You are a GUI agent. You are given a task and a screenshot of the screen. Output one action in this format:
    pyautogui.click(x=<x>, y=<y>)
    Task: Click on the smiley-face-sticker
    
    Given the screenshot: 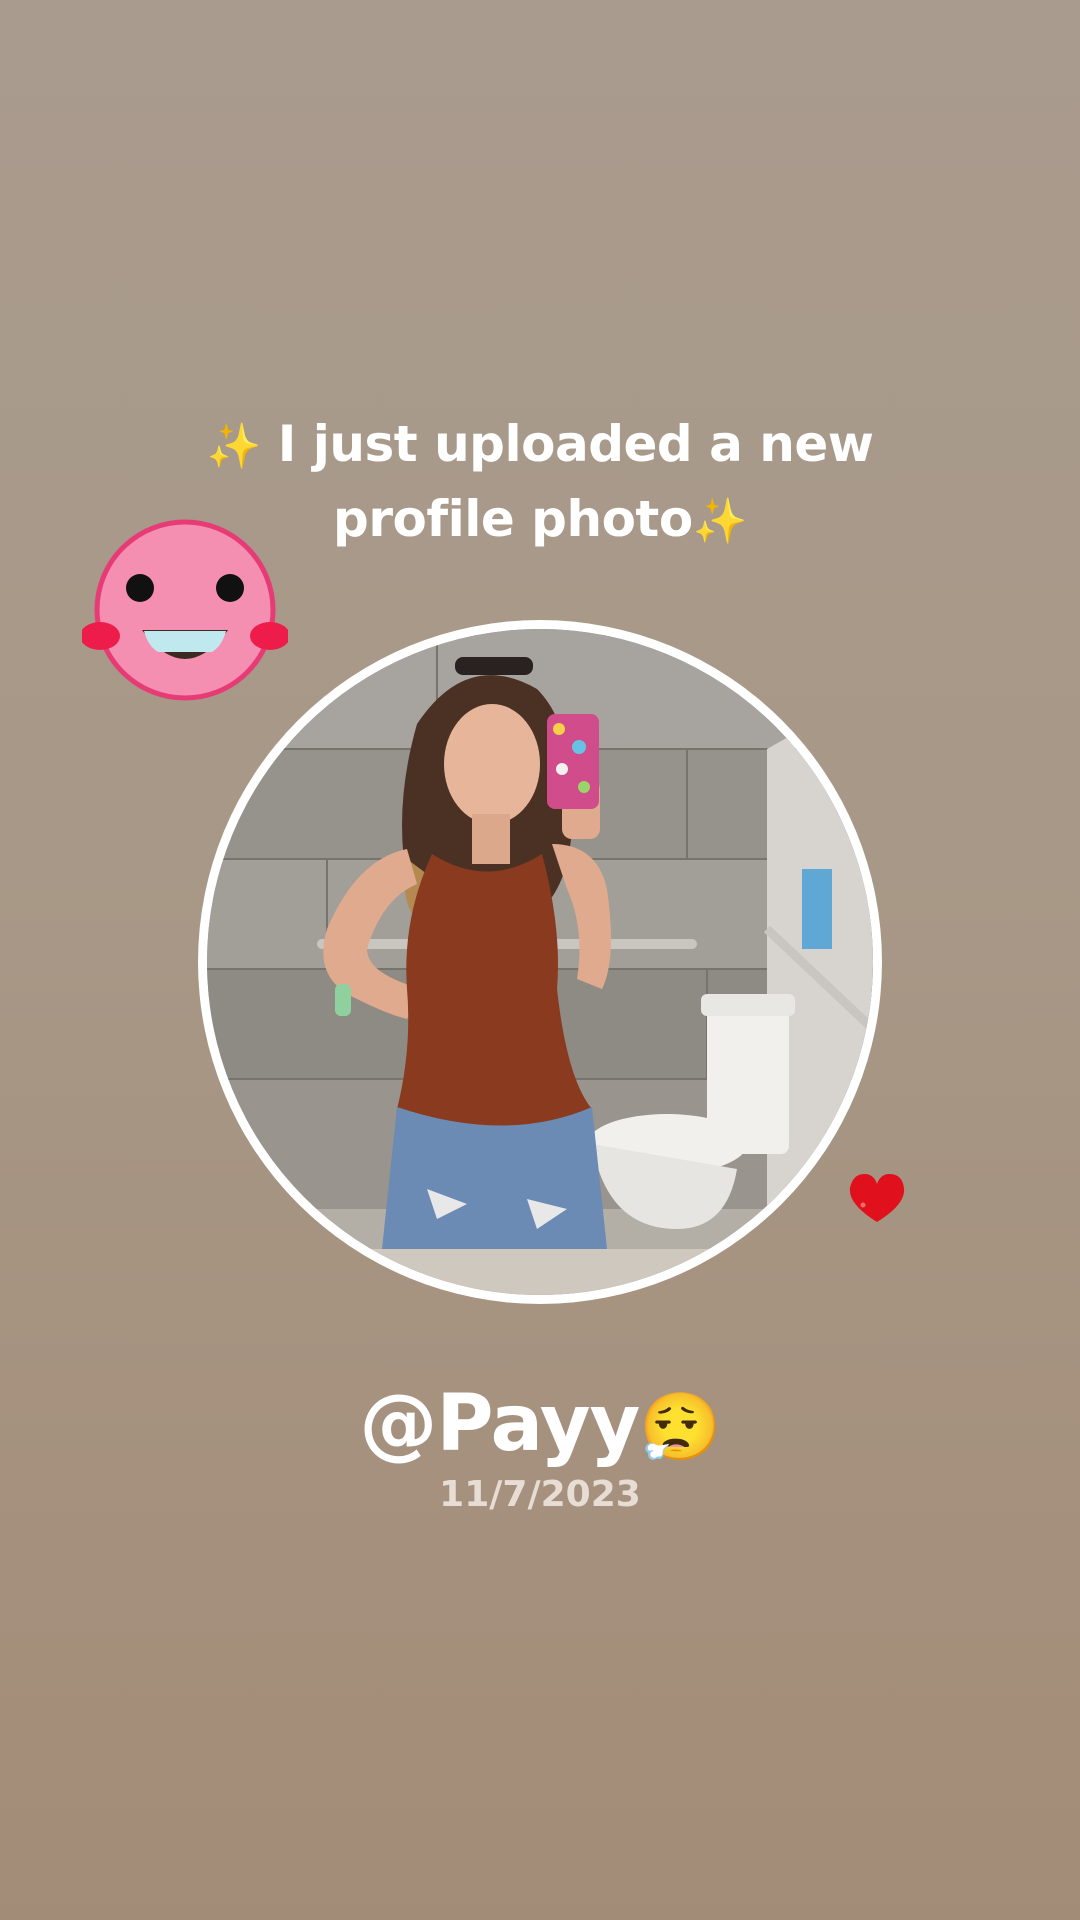 What is the action you would take?
    pyautogui.click(x=185, y=610)
    